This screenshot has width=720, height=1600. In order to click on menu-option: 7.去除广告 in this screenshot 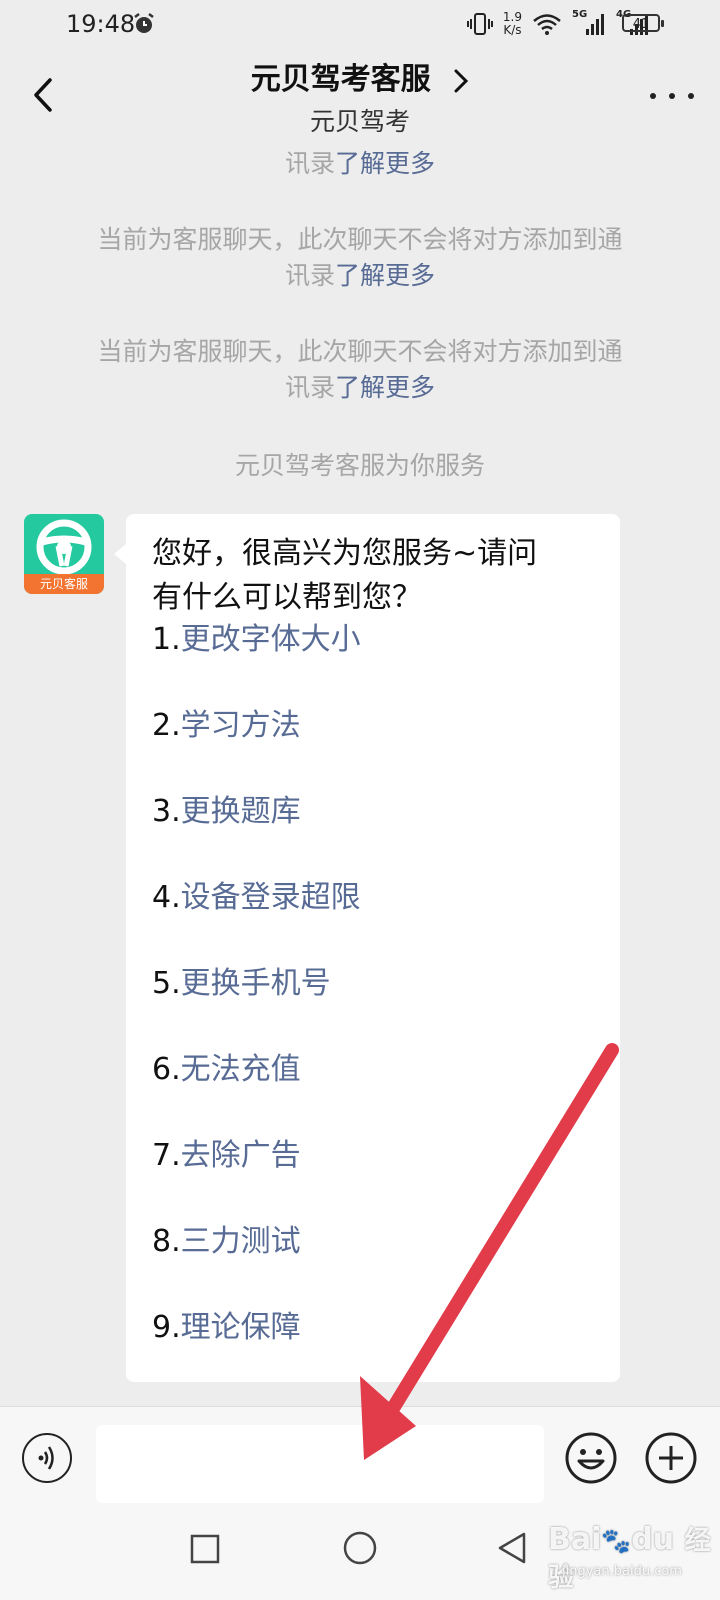, I will do `click(226, 1156)`.